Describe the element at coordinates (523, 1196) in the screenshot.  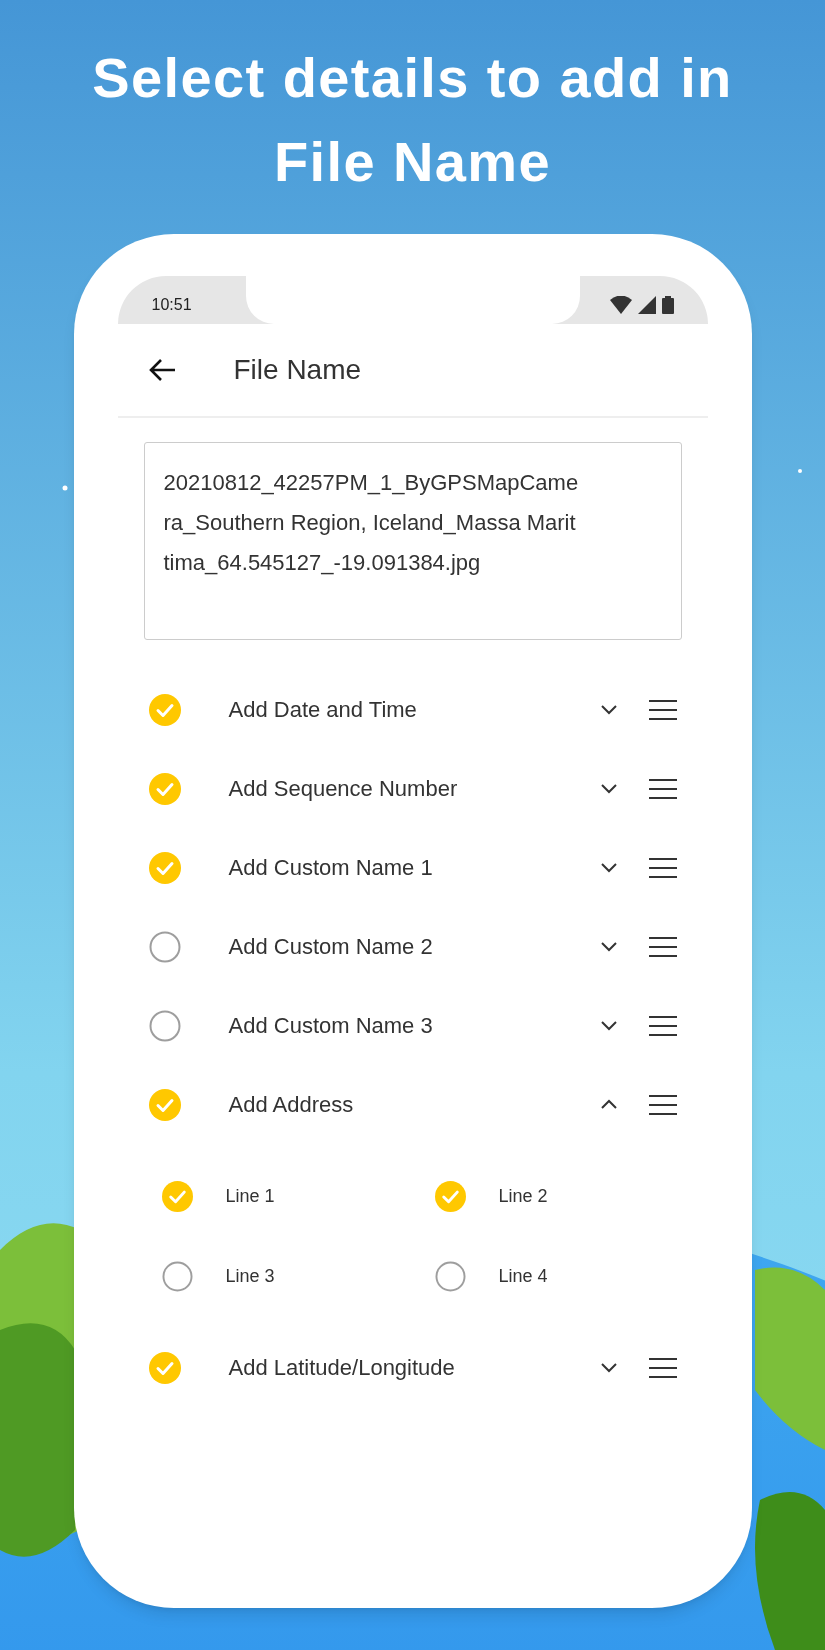
I see `sub-option-label: Line 2` at that location.